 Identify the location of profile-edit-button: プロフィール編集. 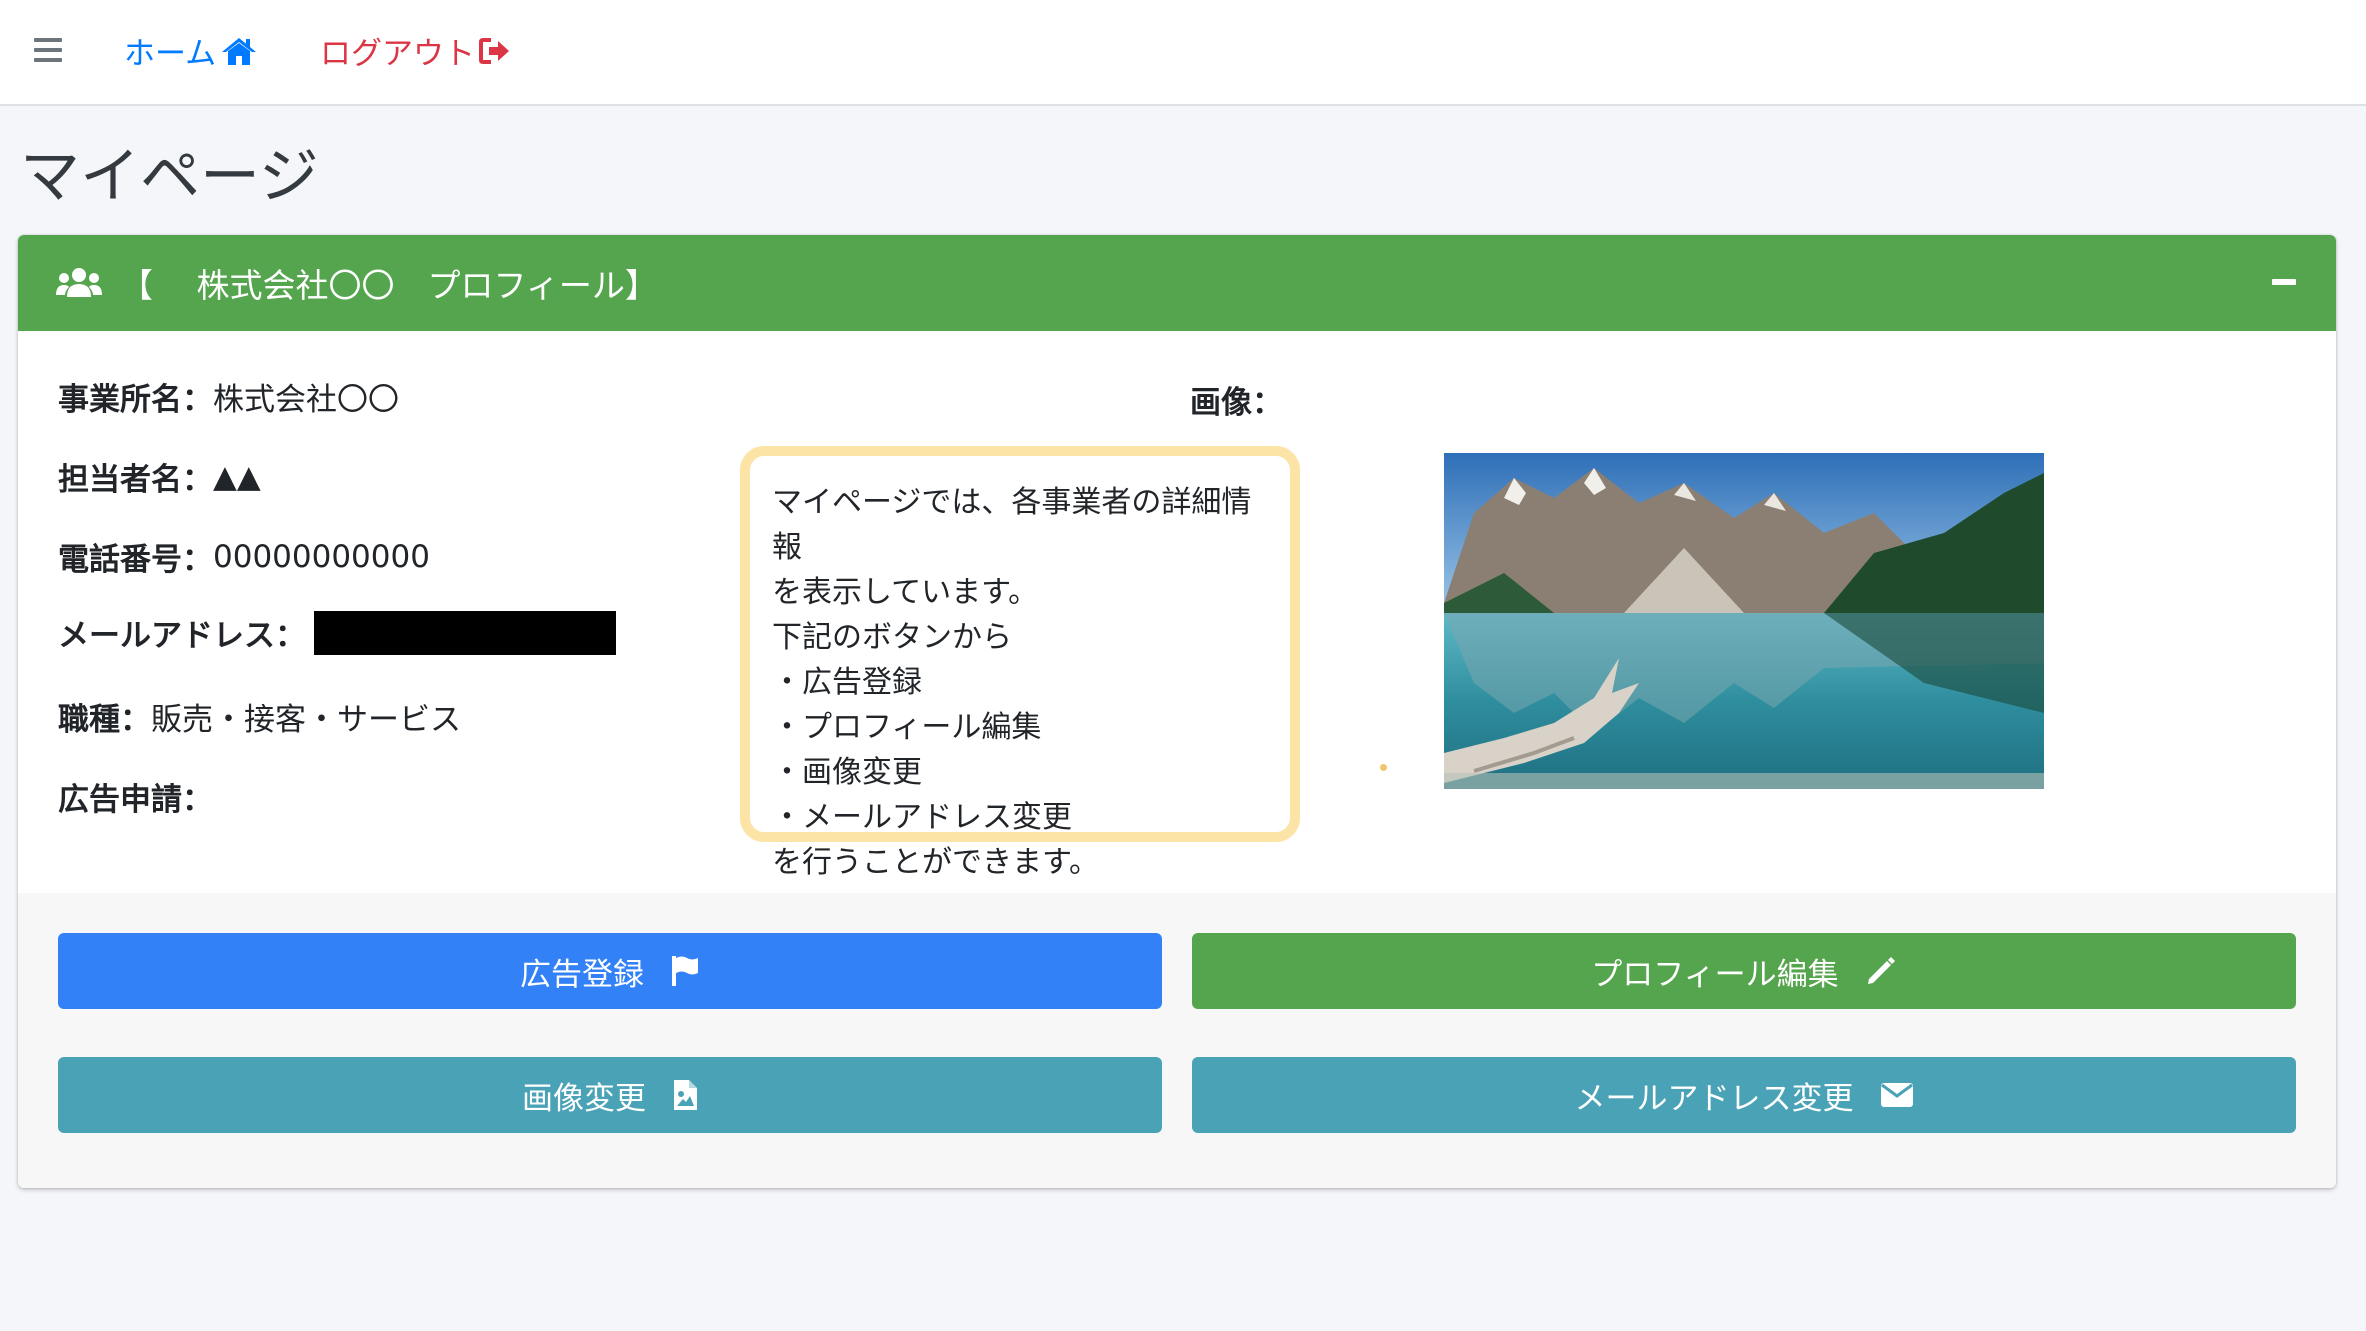
(1744, 971).